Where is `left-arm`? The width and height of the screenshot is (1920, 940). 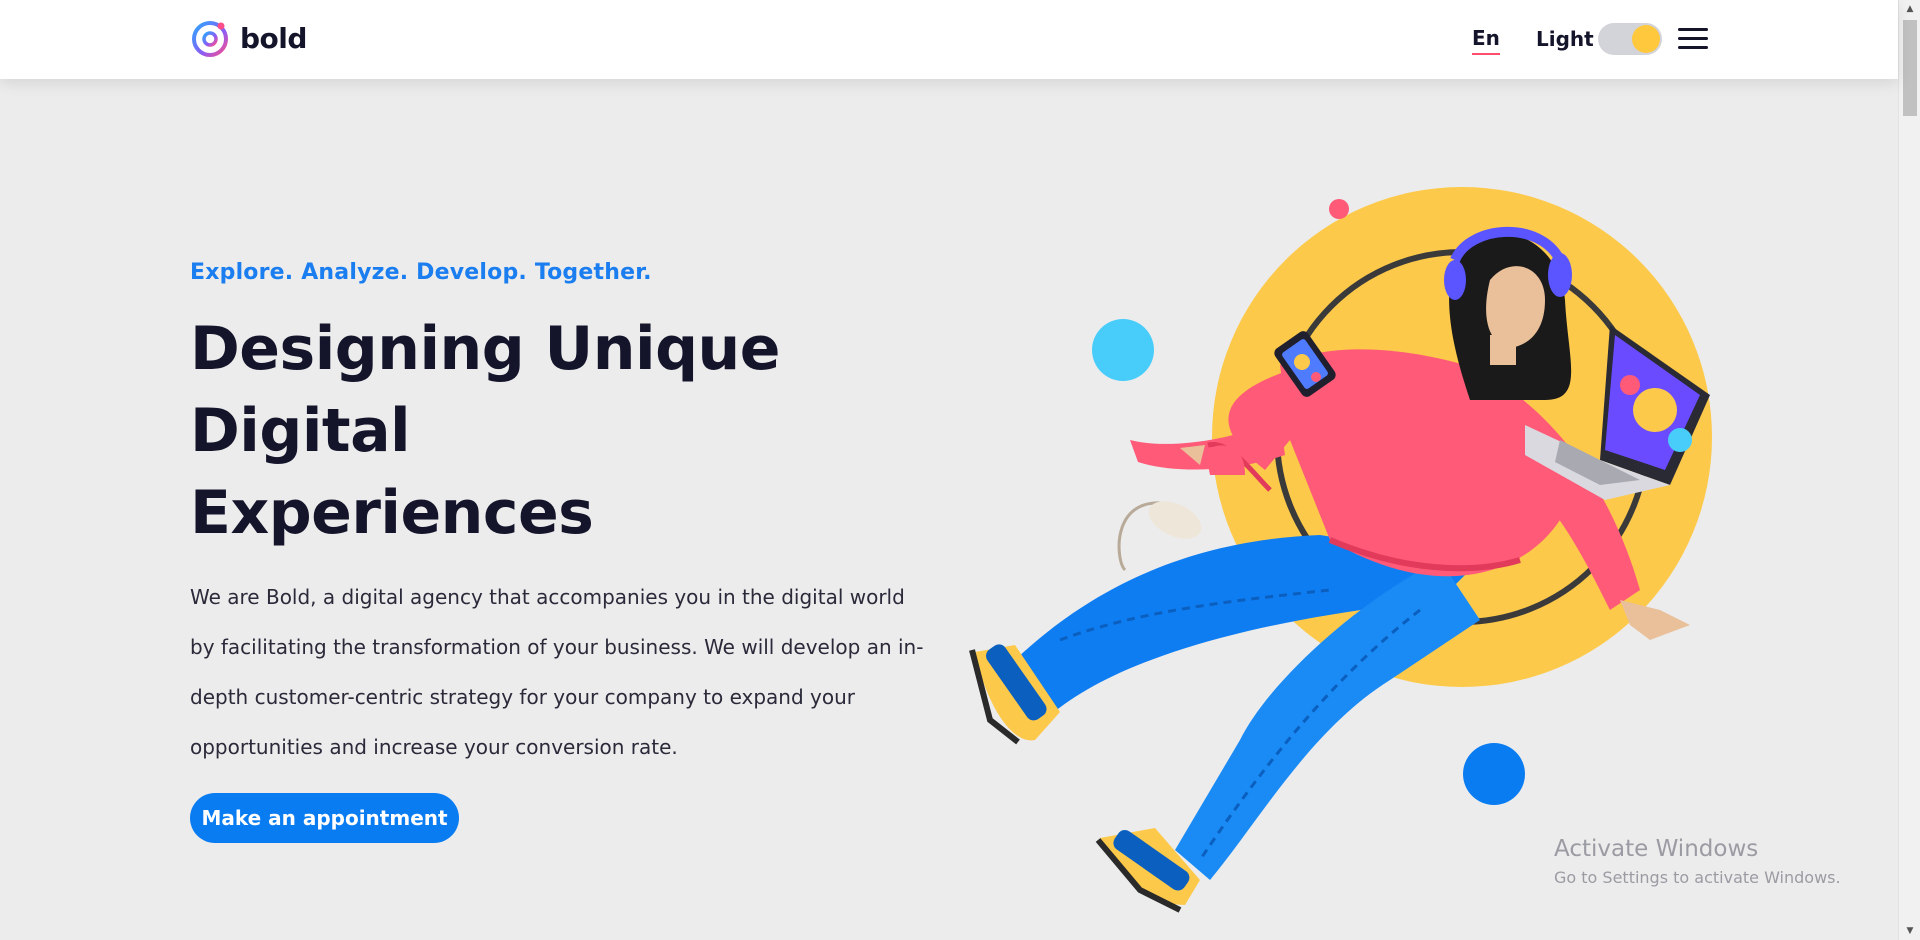
left-arm is located at coordinates (1207, 456).